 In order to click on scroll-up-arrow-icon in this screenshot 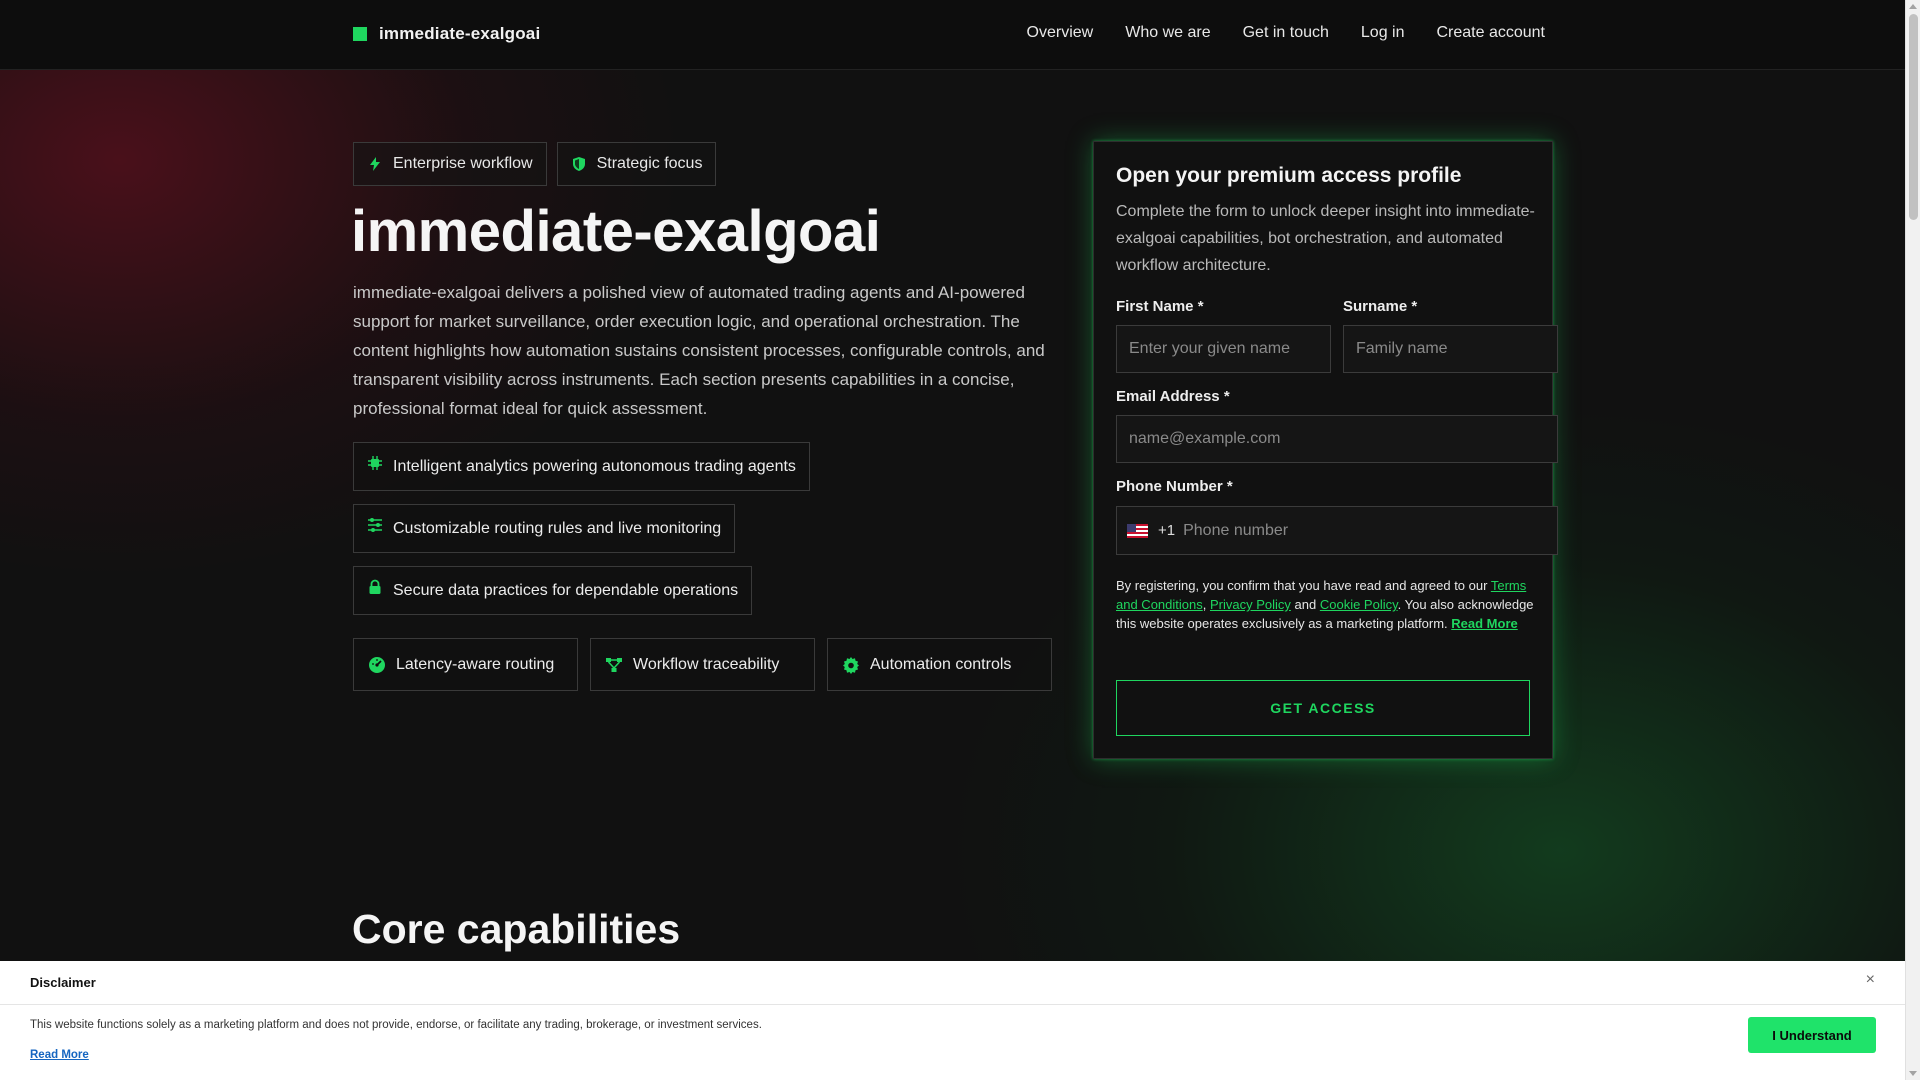, I will do `click(1913, 6)`.